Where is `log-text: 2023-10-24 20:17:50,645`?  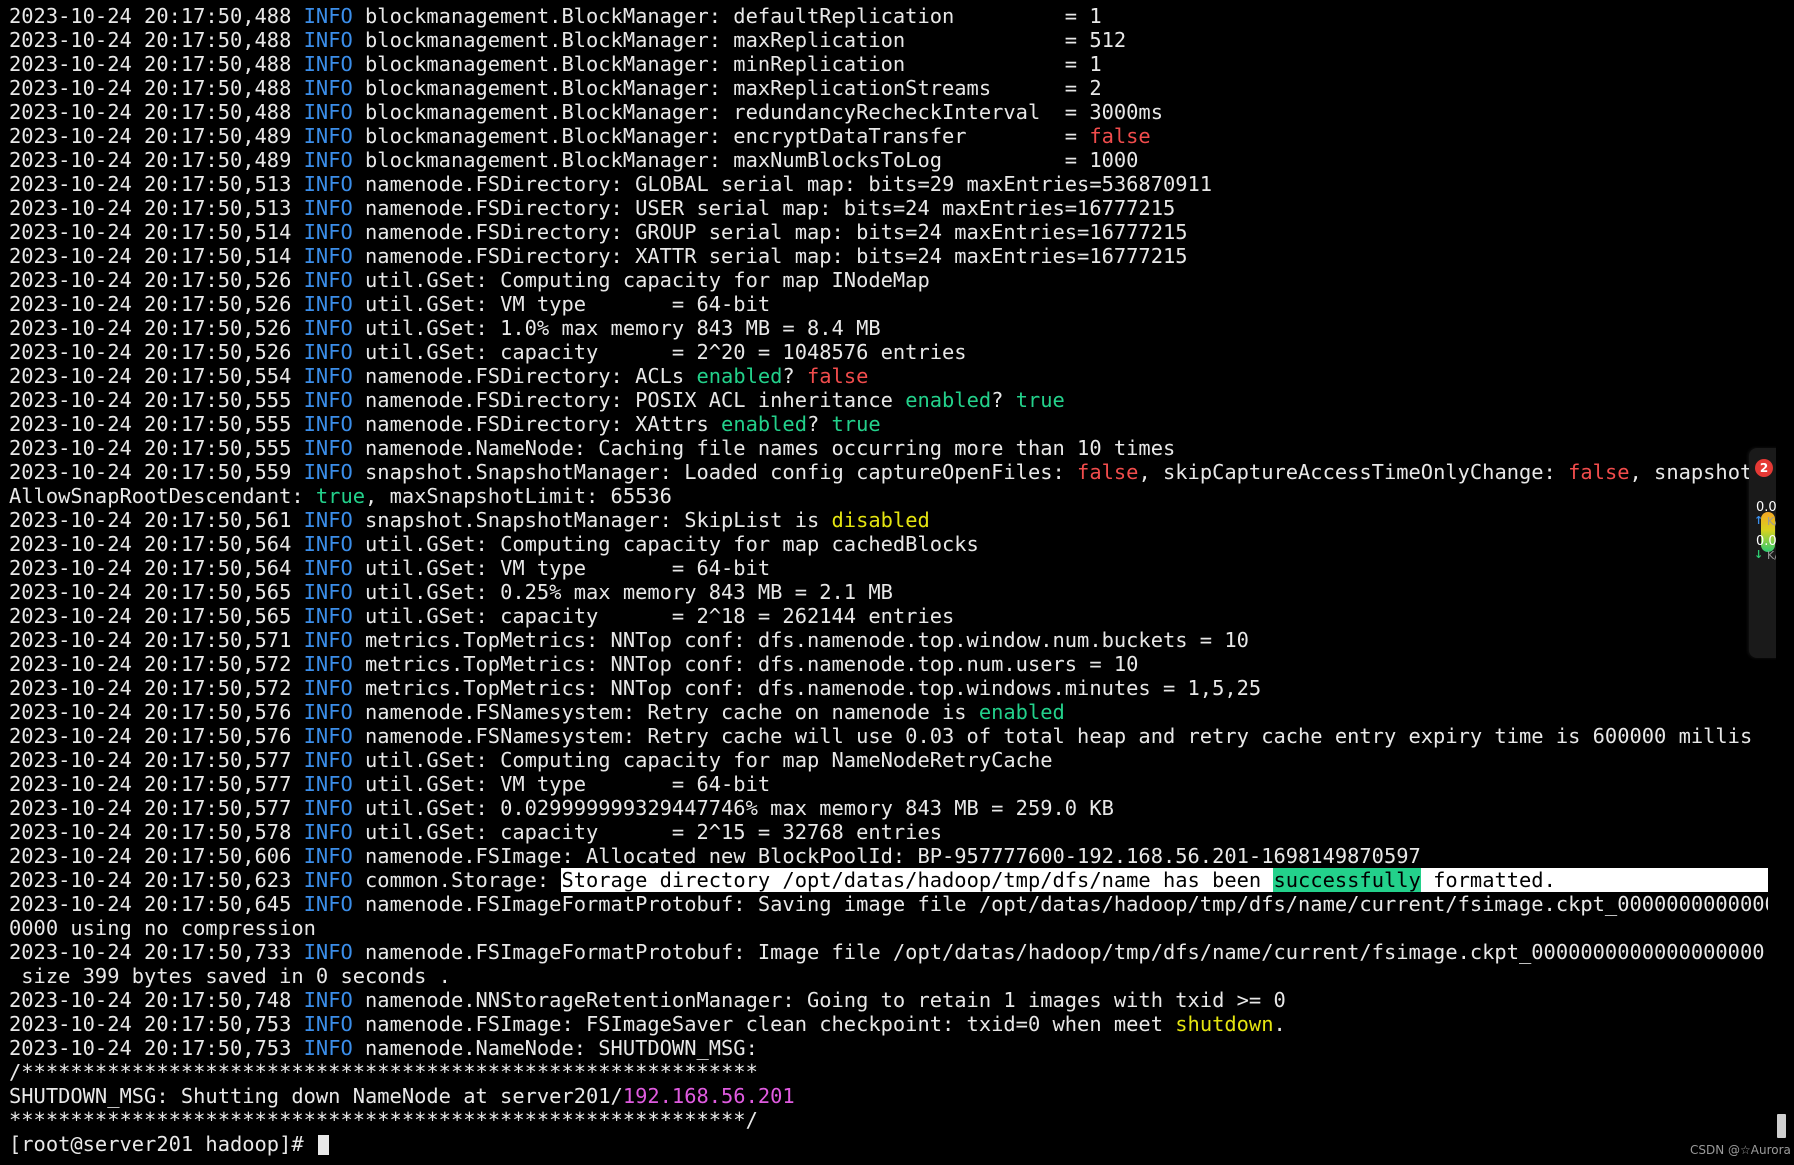 log-text: 2023-10-24 20:17:50,645 is located at coordinates (156, 904).